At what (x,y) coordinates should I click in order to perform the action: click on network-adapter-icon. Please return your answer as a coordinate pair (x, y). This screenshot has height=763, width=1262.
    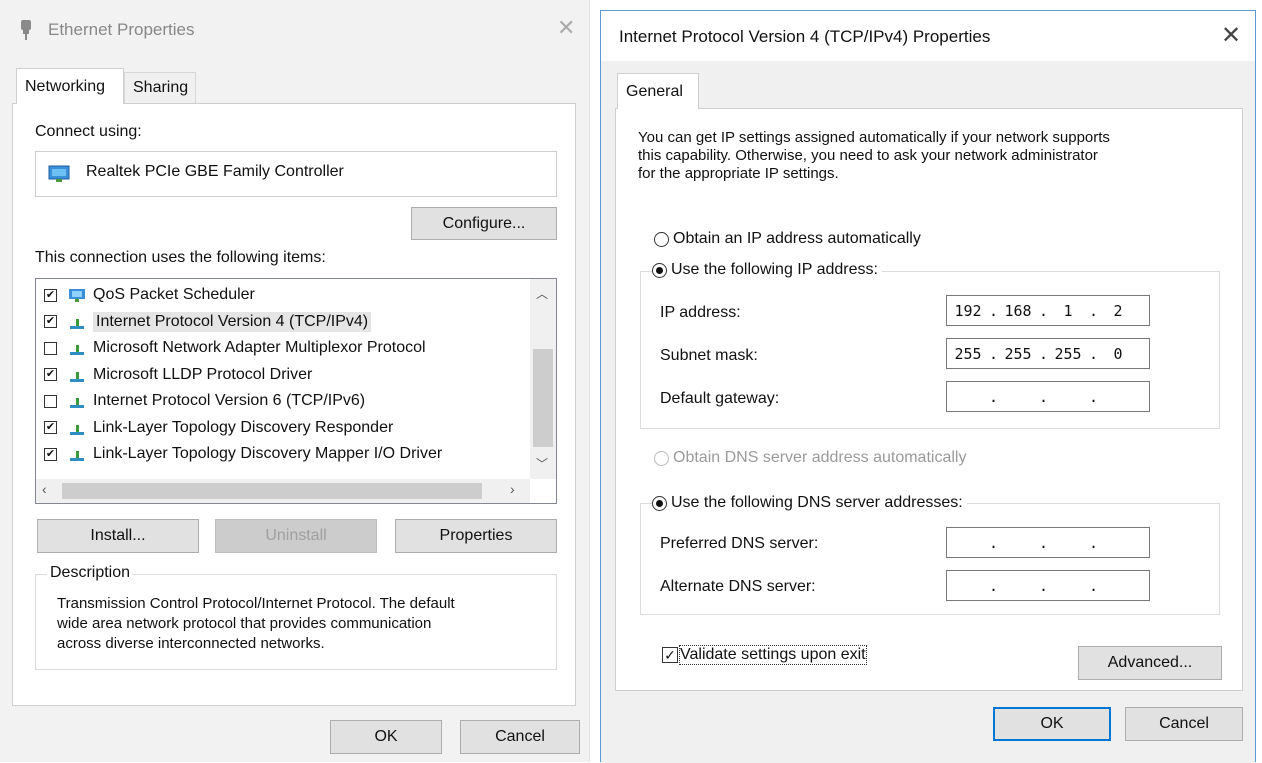
    Looking at the image, I should click on (59, 174).